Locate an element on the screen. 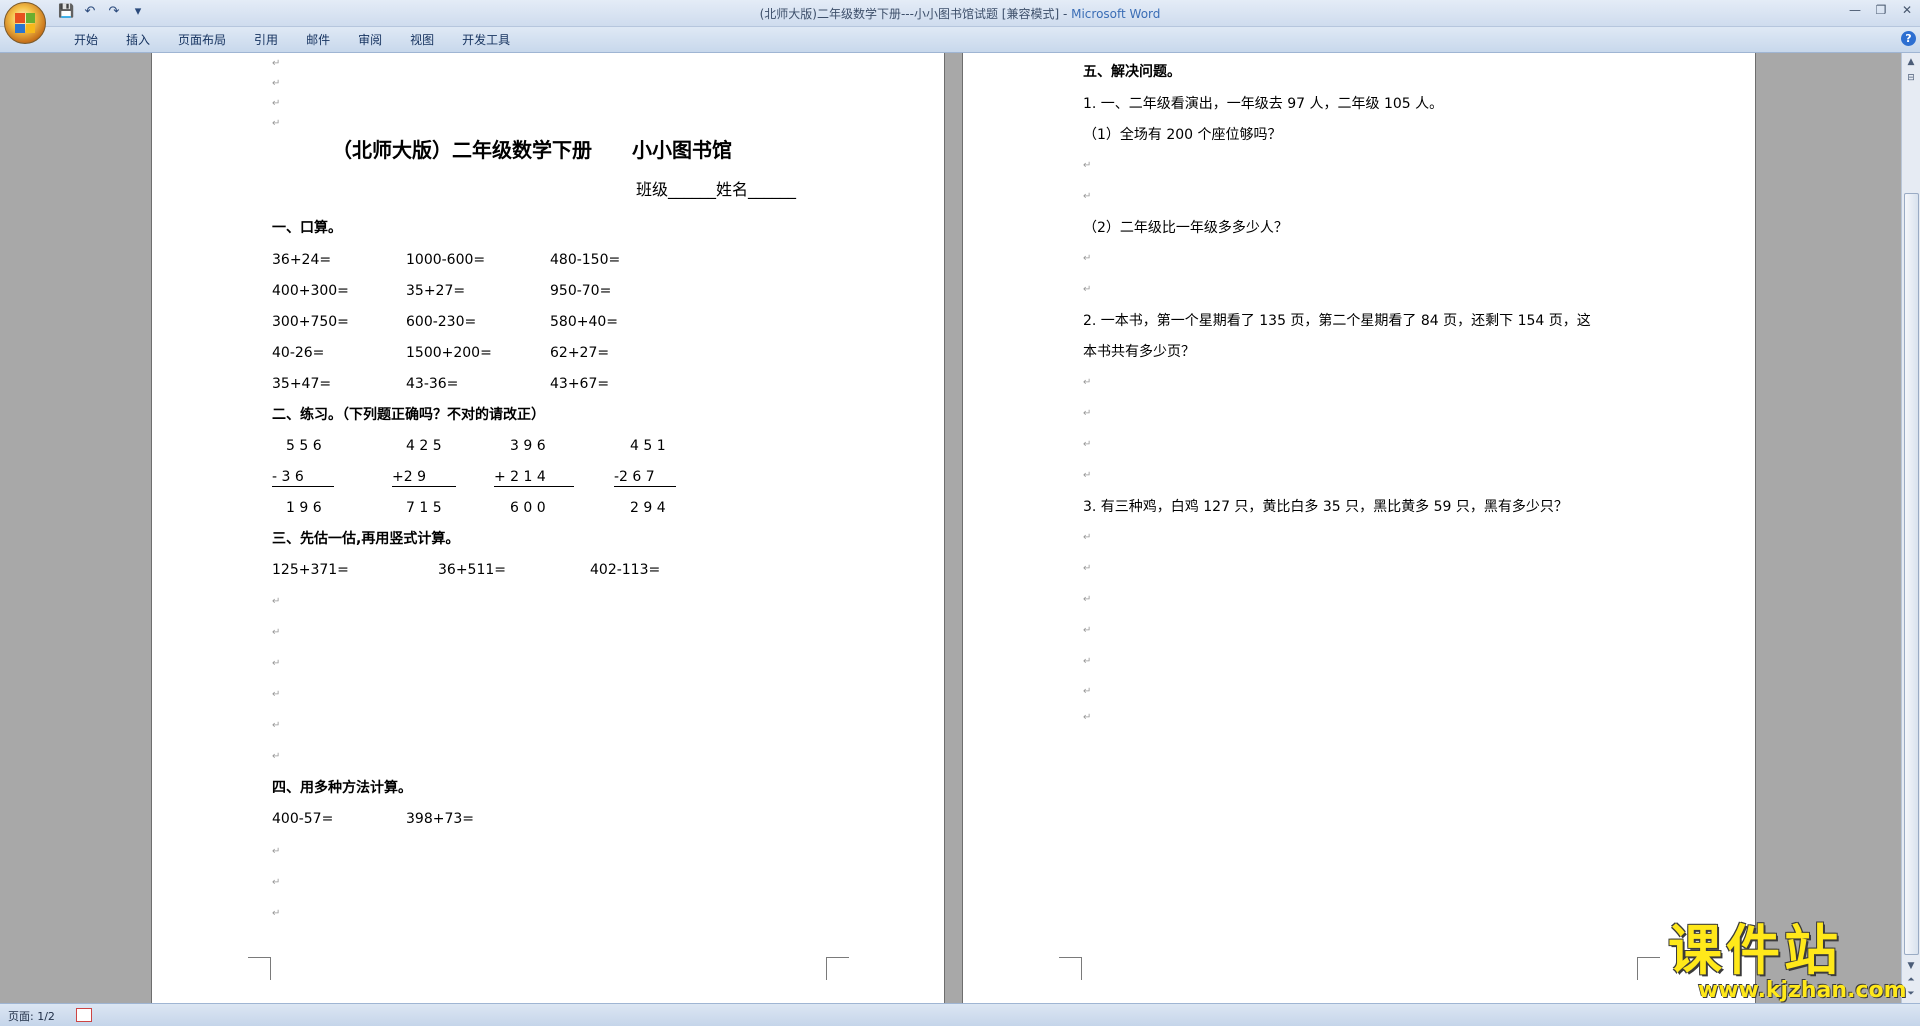 This screenshot has width=1920, height=1026. scroll-thumb is located at coordinates (1911, 574).